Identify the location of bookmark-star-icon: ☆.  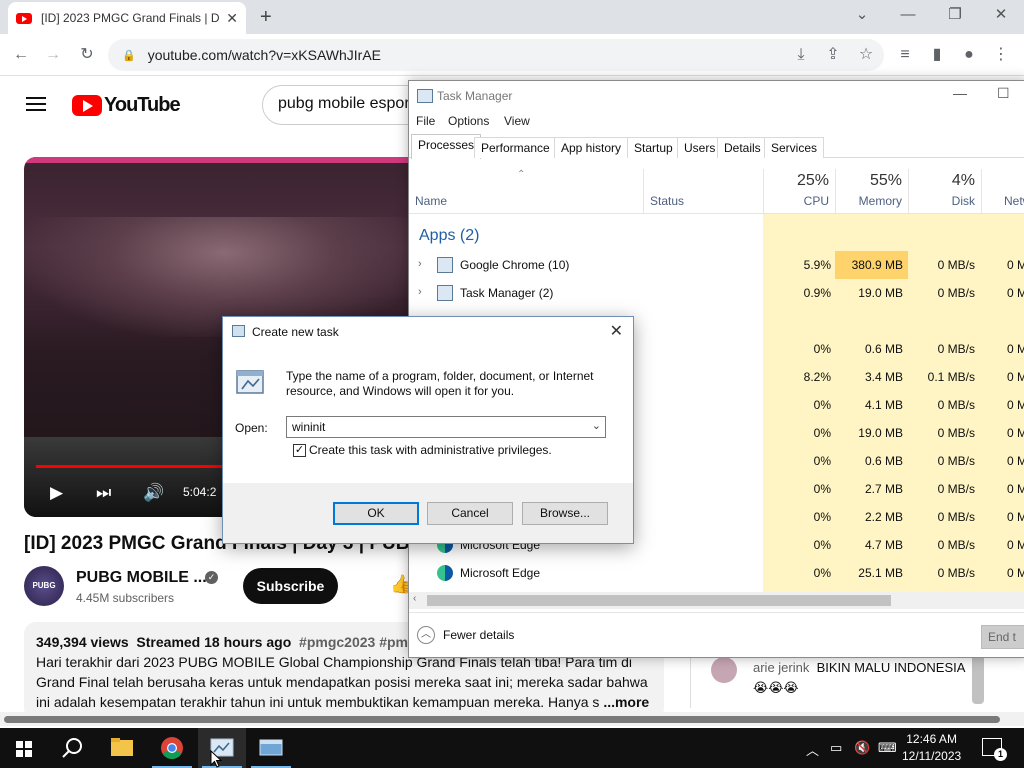
(866, 55).